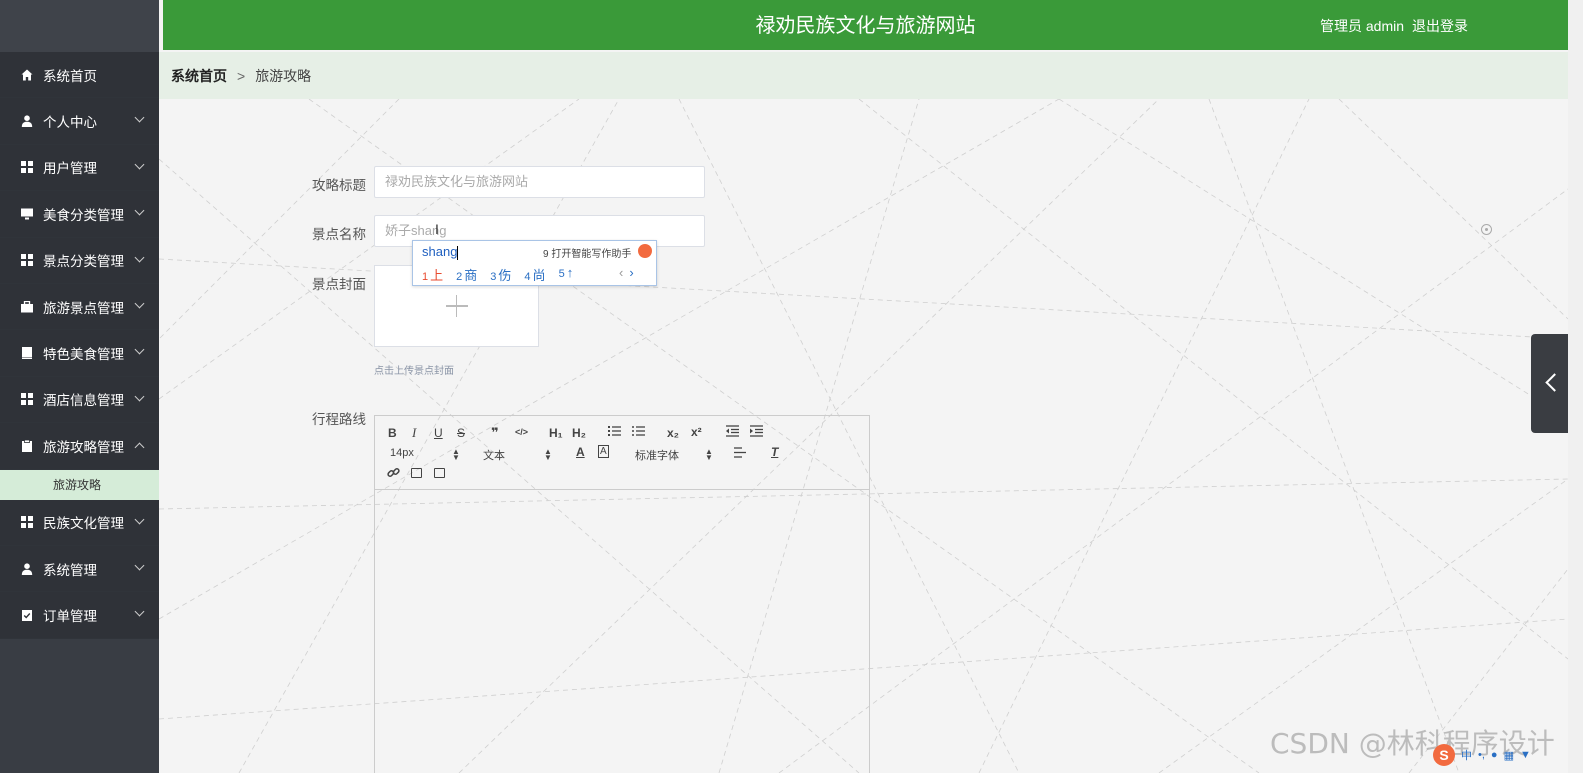  I want to click on sidebar-item-spot-category: 景点分类管理, so click(79, 260).